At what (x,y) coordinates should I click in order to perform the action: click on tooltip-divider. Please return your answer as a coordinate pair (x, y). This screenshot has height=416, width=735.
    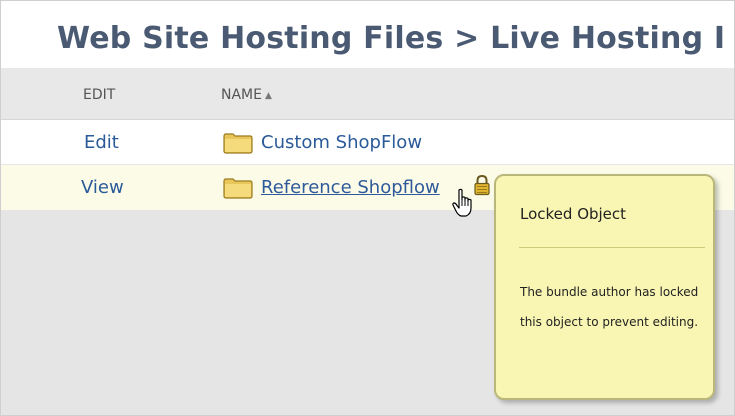
    Looking at the image, I should click on (612, 247).